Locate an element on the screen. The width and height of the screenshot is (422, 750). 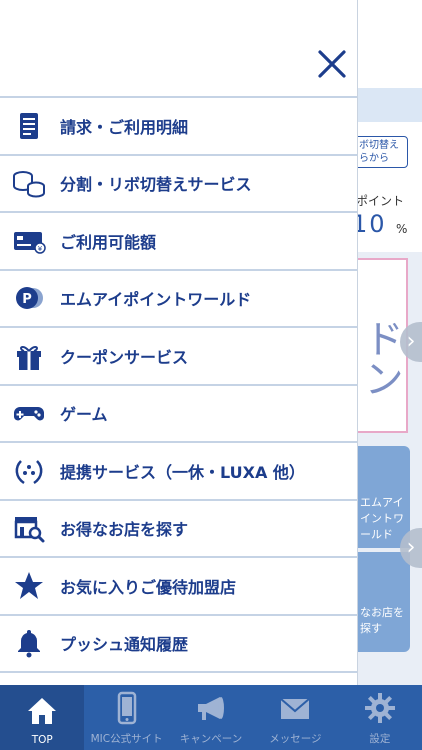
tab-settings: 設定 is located at coordinates (380, 717).